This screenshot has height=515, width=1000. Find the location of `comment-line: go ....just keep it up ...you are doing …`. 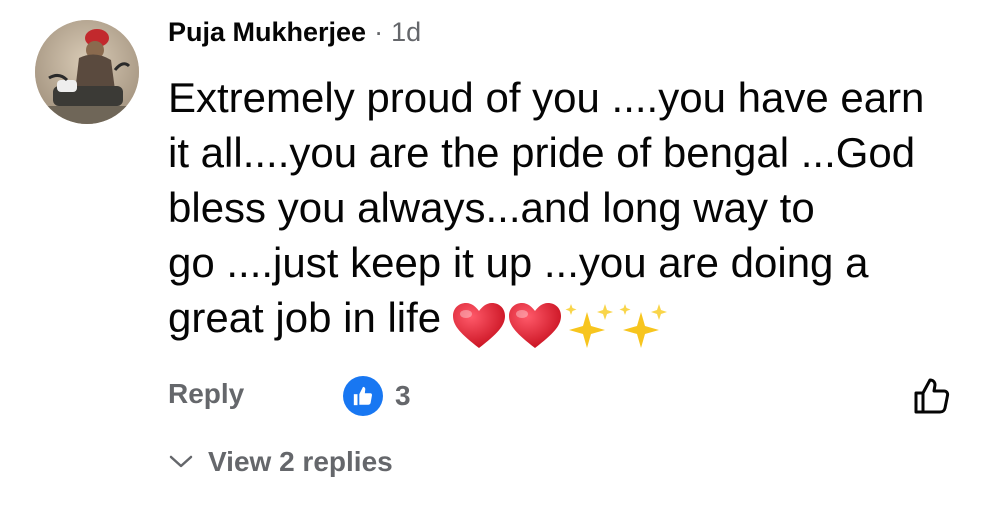

comment-line: go ....just keep it up ...you are doing … is located at coordinates (518, 262).